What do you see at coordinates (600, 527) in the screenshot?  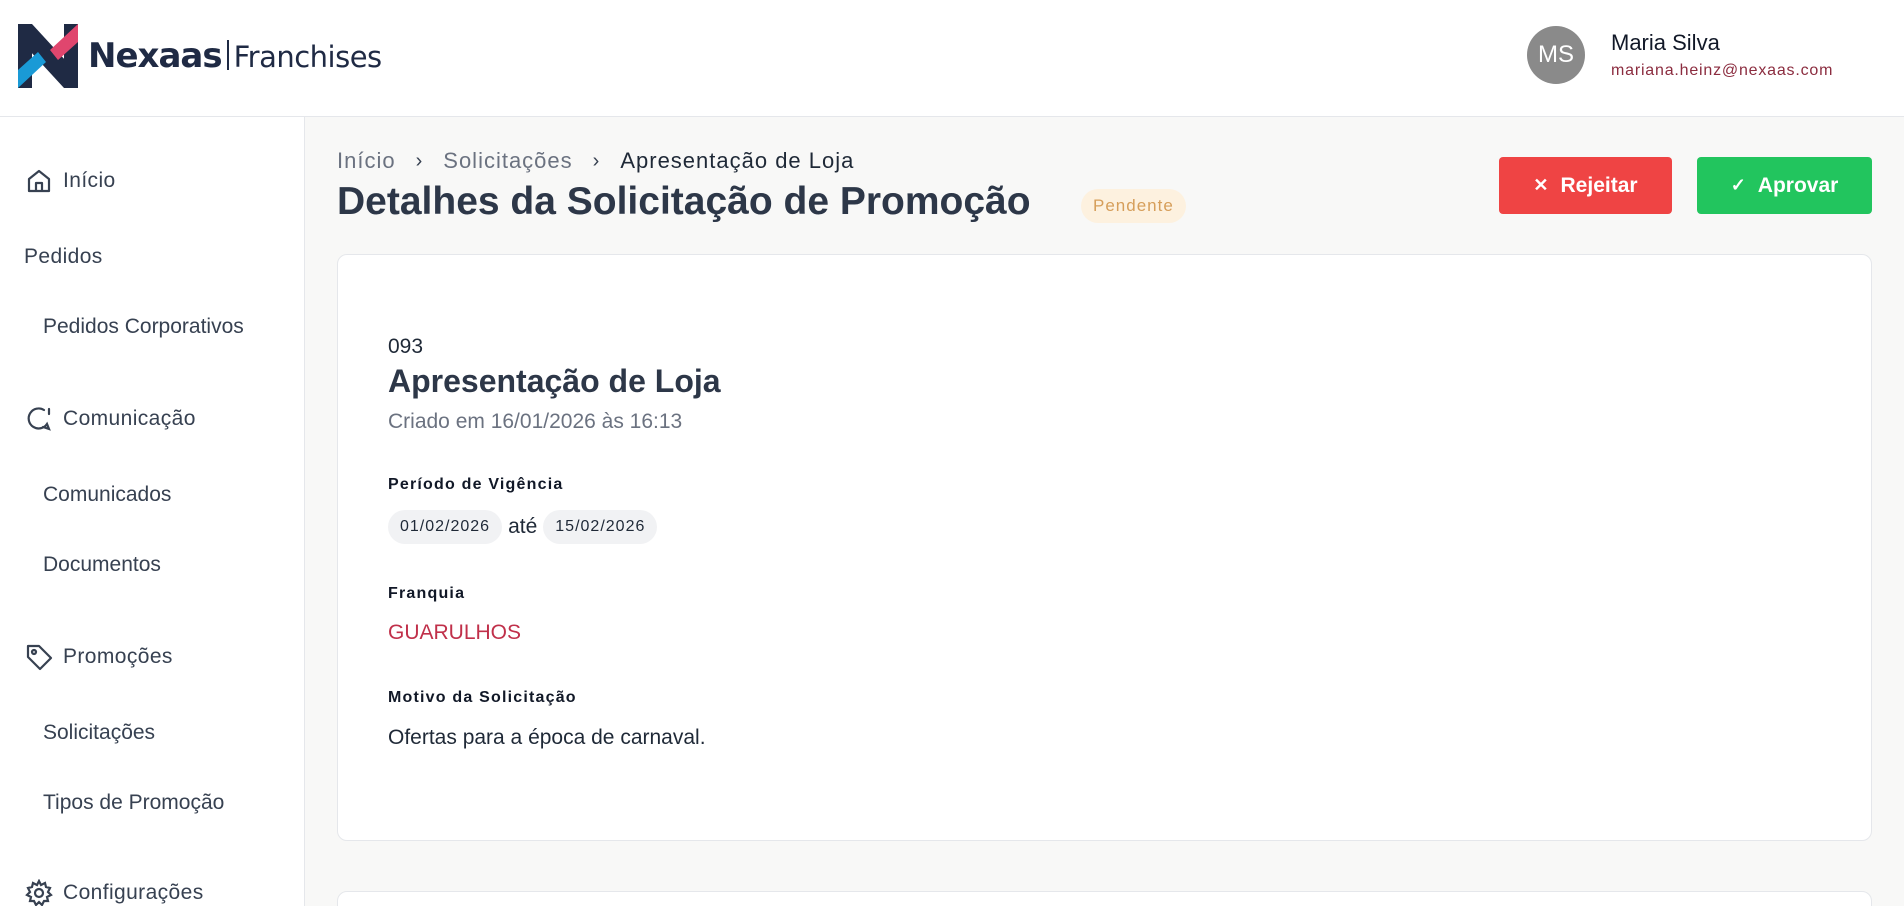 I see `period-end-date: 15/02/2026` at bounding box center [600, 527].